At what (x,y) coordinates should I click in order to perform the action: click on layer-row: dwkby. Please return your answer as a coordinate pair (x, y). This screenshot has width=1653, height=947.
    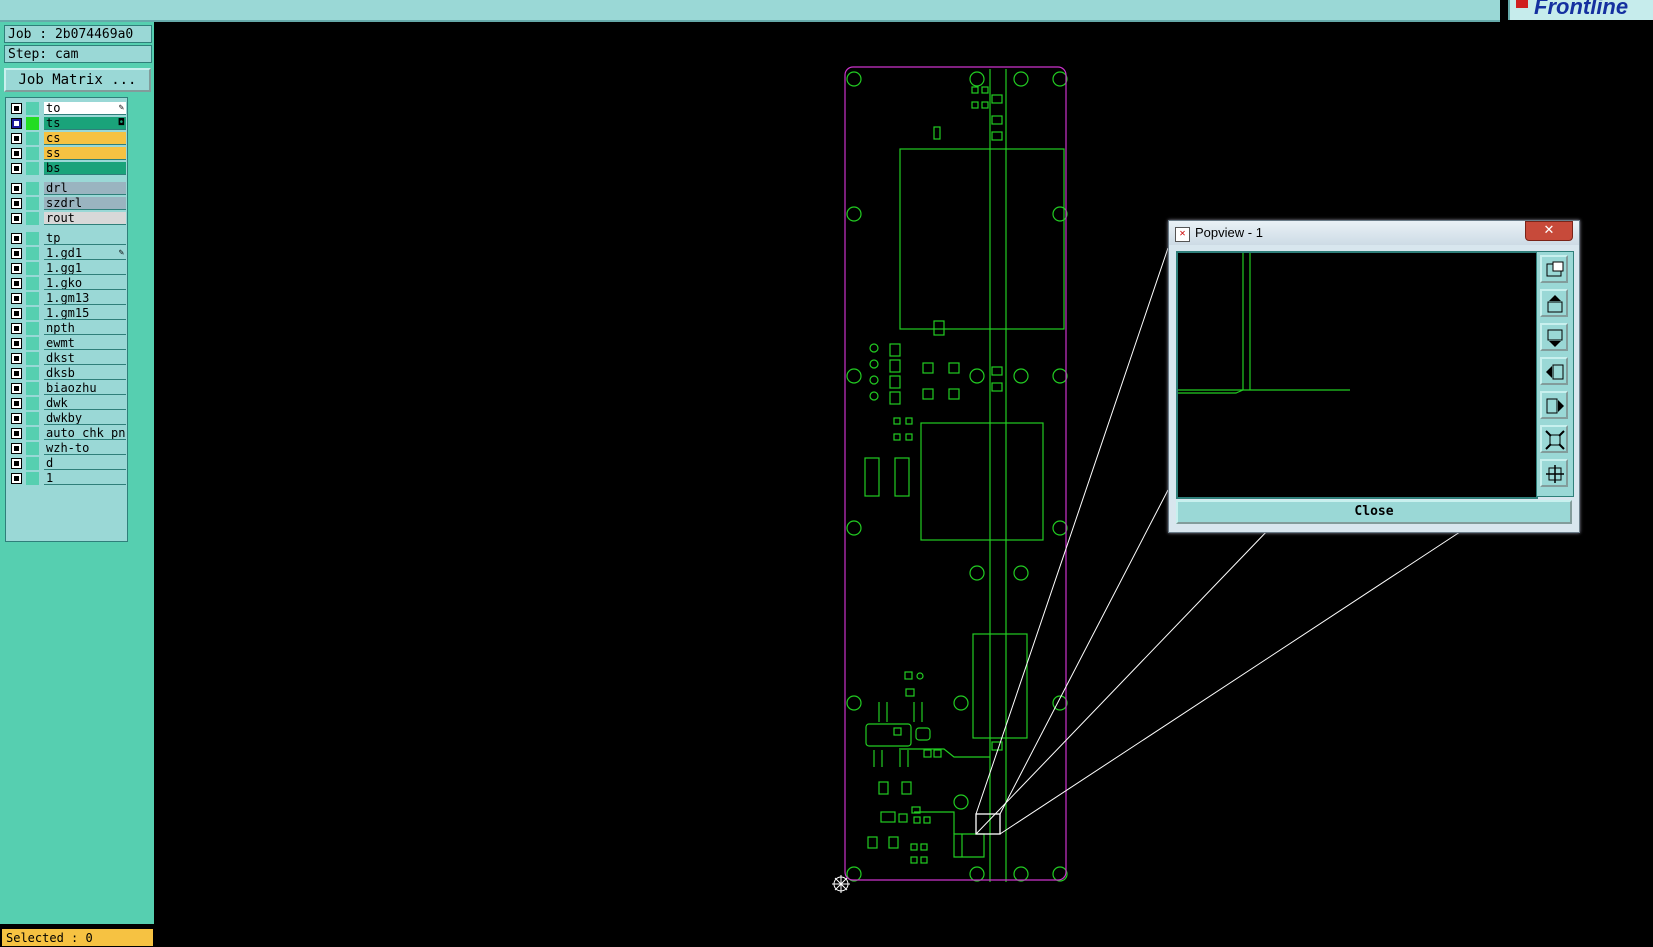
    Looking at the image, I should click on (67, 418).